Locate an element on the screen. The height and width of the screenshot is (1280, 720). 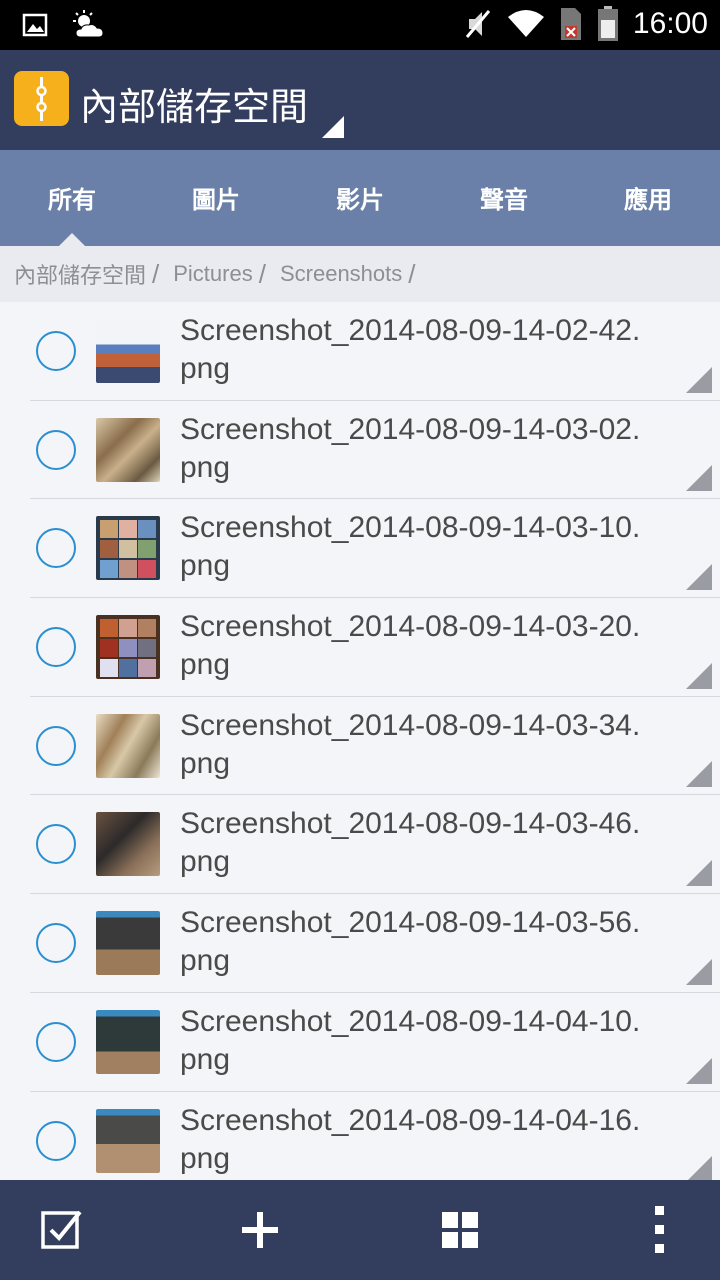
file-name: Screenshot_2014-08-09-14-03-46.png is located at coordinates (410, 843).